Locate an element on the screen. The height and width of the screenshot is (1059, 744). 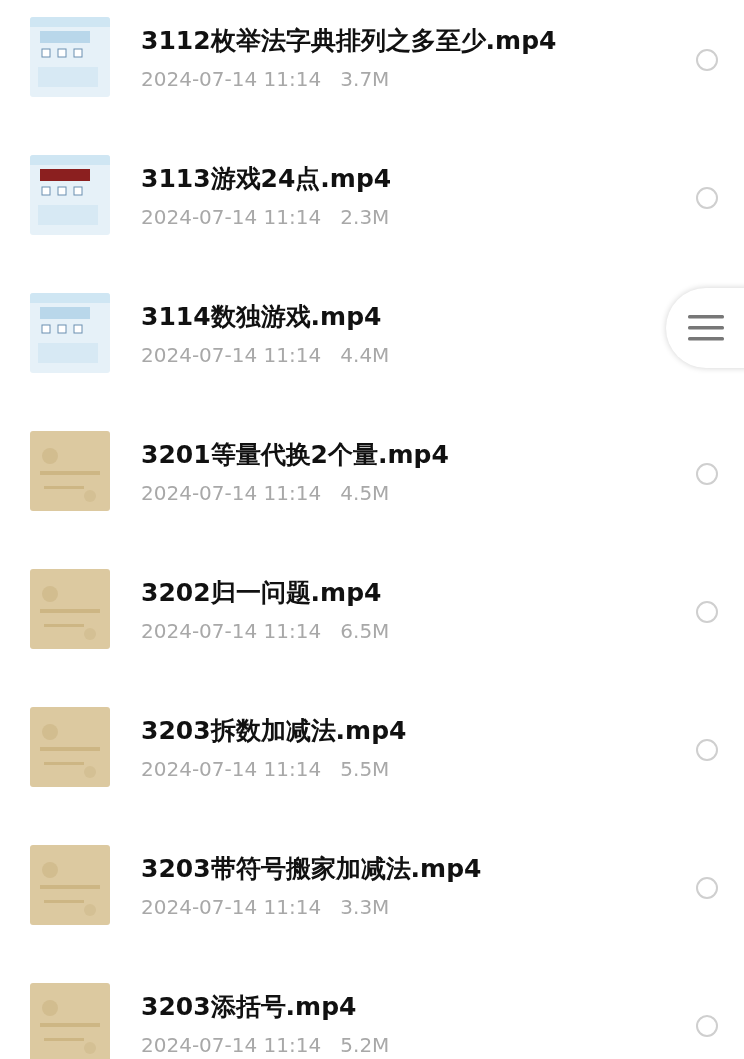
file-name: 3203带符号搬家加减法.mp4 is located at coordinates (312, 868).